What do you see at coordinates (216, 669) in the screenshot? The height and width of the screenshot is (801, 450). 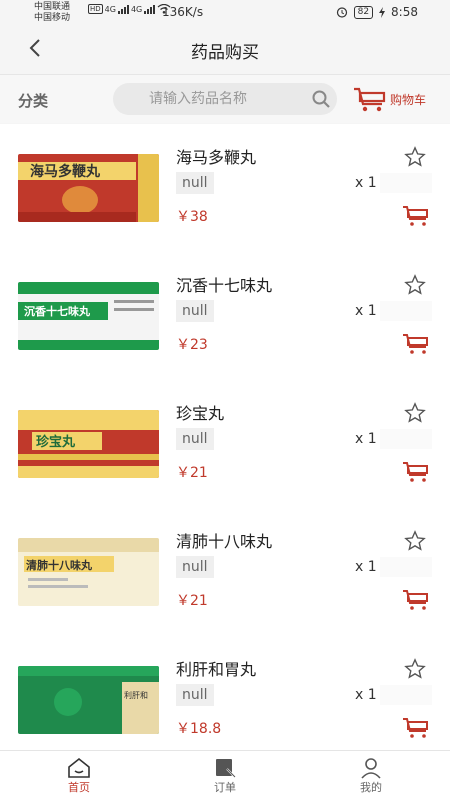 I see `product-name: 利肝和胃丸` at bounding box center [216, 669].